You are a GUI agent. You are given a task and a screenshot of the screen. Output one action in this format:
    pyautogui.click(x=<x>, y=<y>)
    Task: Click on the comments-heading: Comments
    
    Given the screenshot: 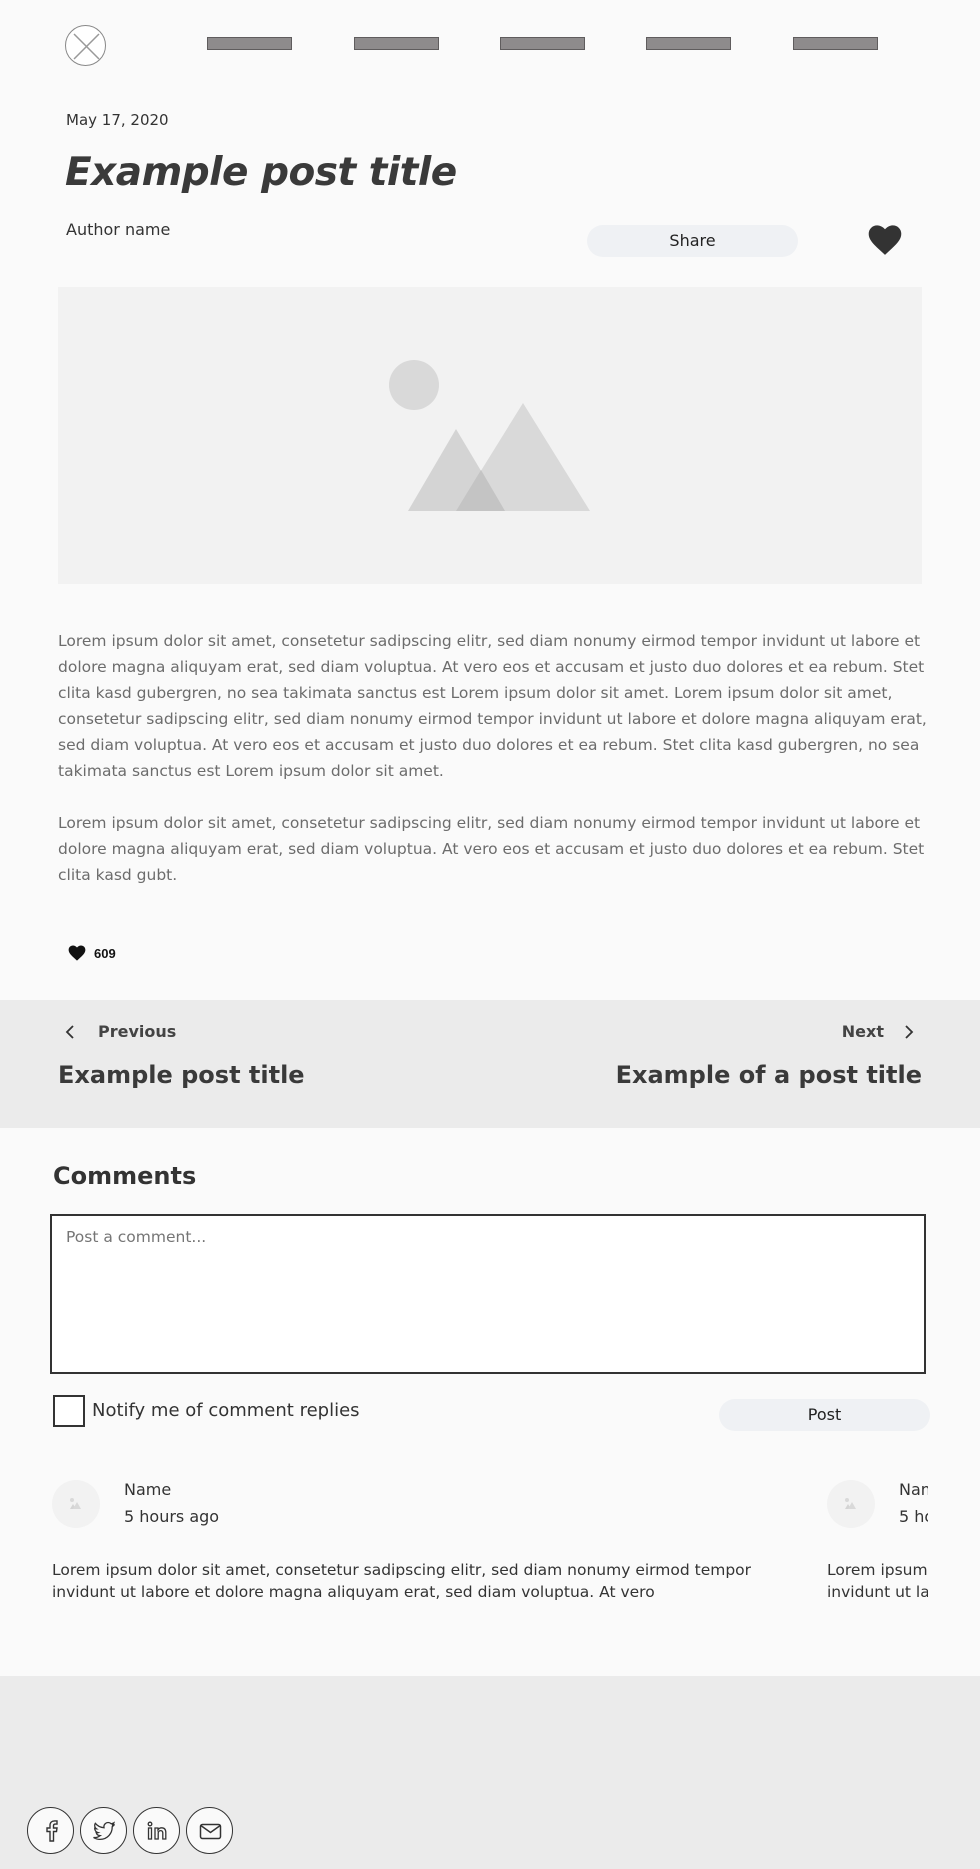 What is the action you would take?
    pyautogui.click(x=125, y=1176)
    